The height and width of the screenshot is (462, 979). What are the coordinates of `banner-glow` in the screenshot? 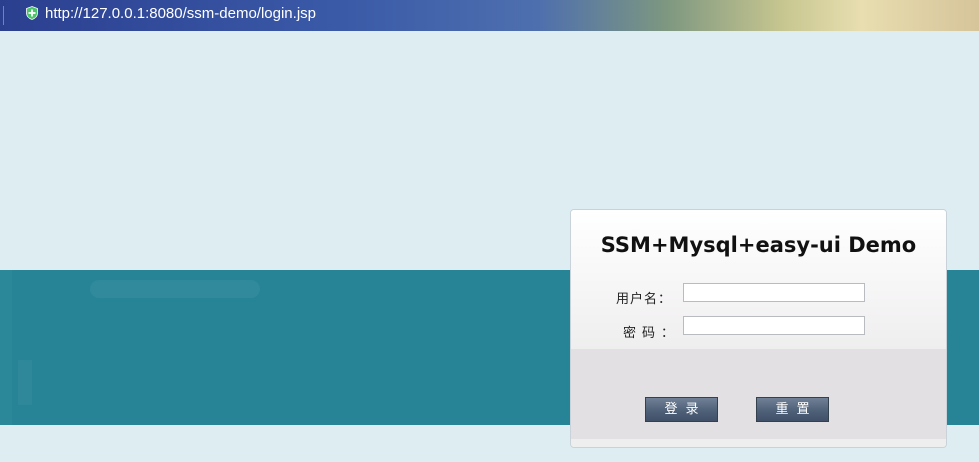 It's located at (175, 289).